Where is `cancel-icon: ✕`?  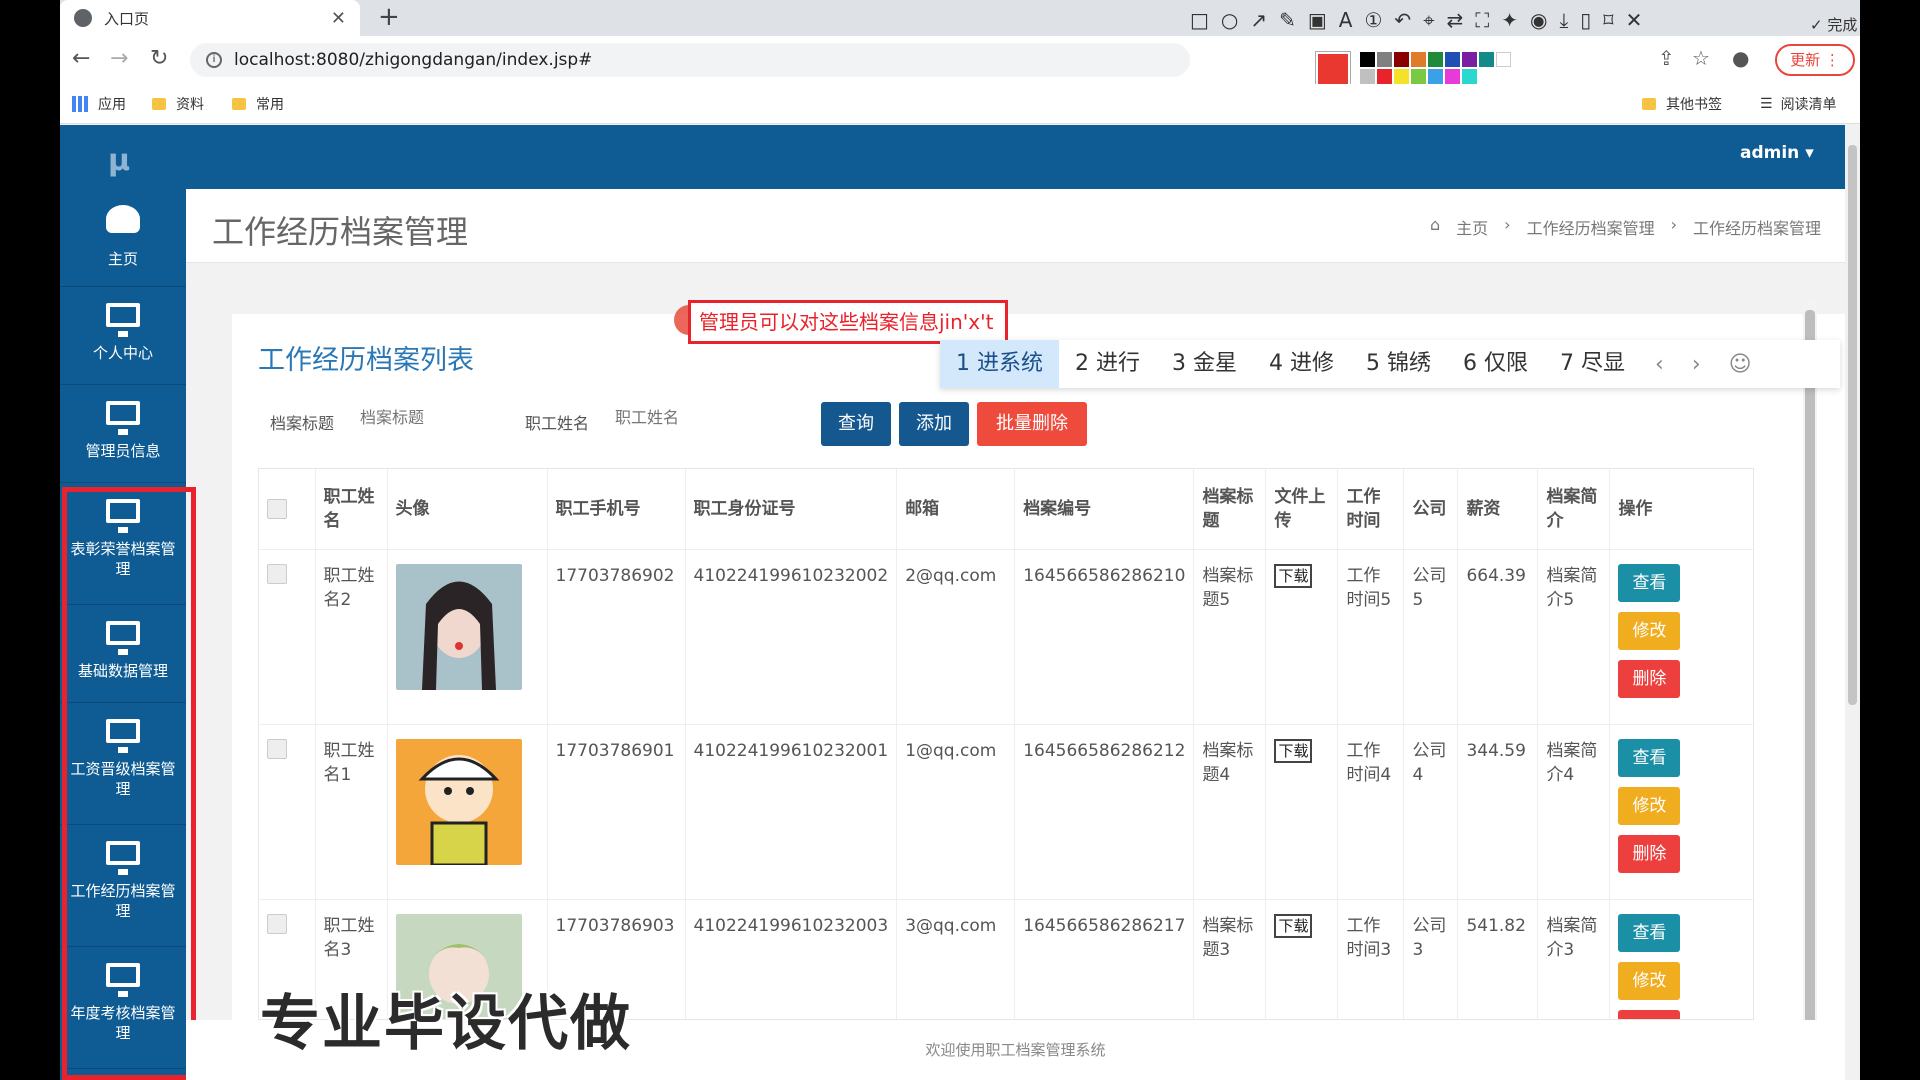 cancel-icon: ✕ is located at coordinates (1634, 22).